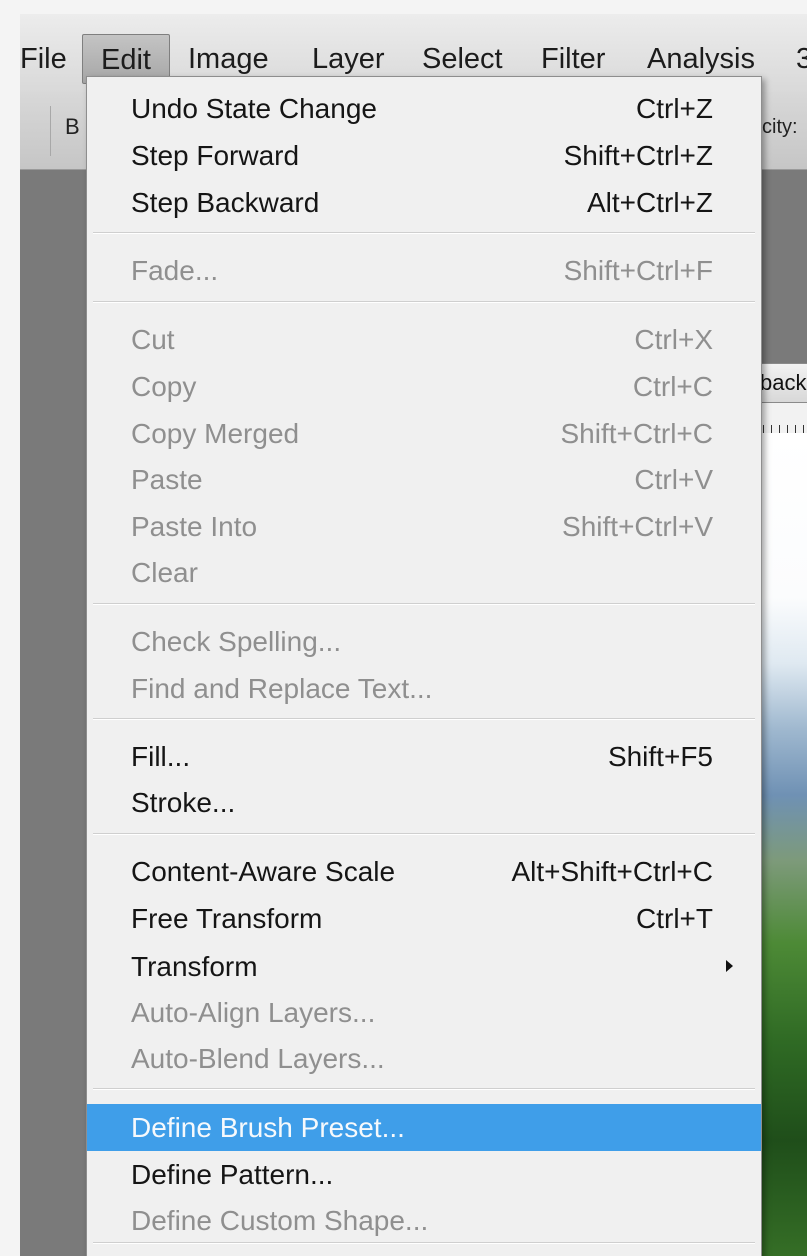  I want to click on menu-item-paste: Paste Ctrl+V, so click(424, 479).